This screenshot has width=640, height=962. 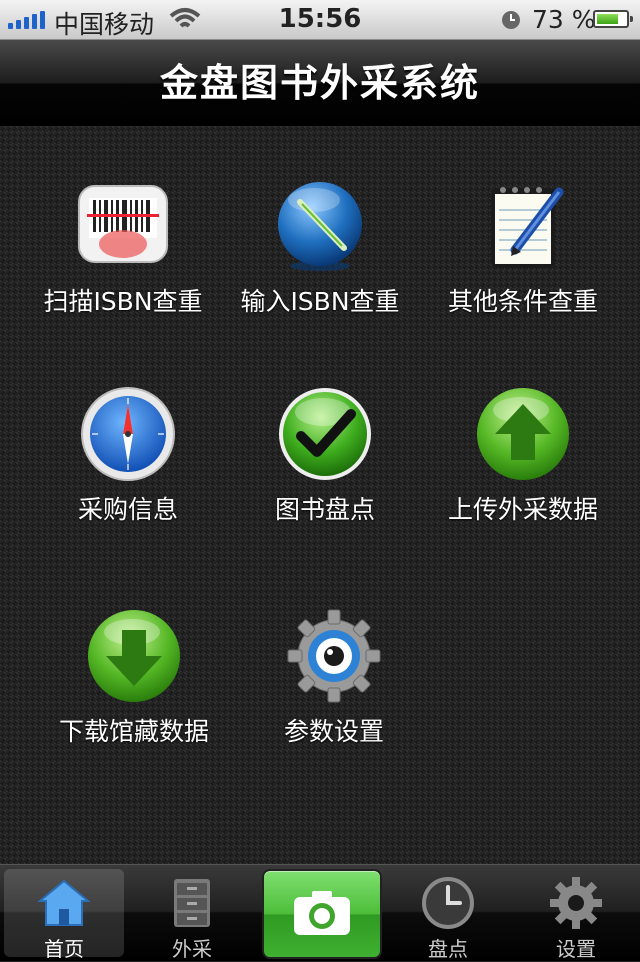 I want to click on camera-button, so click(x=322, y=914).